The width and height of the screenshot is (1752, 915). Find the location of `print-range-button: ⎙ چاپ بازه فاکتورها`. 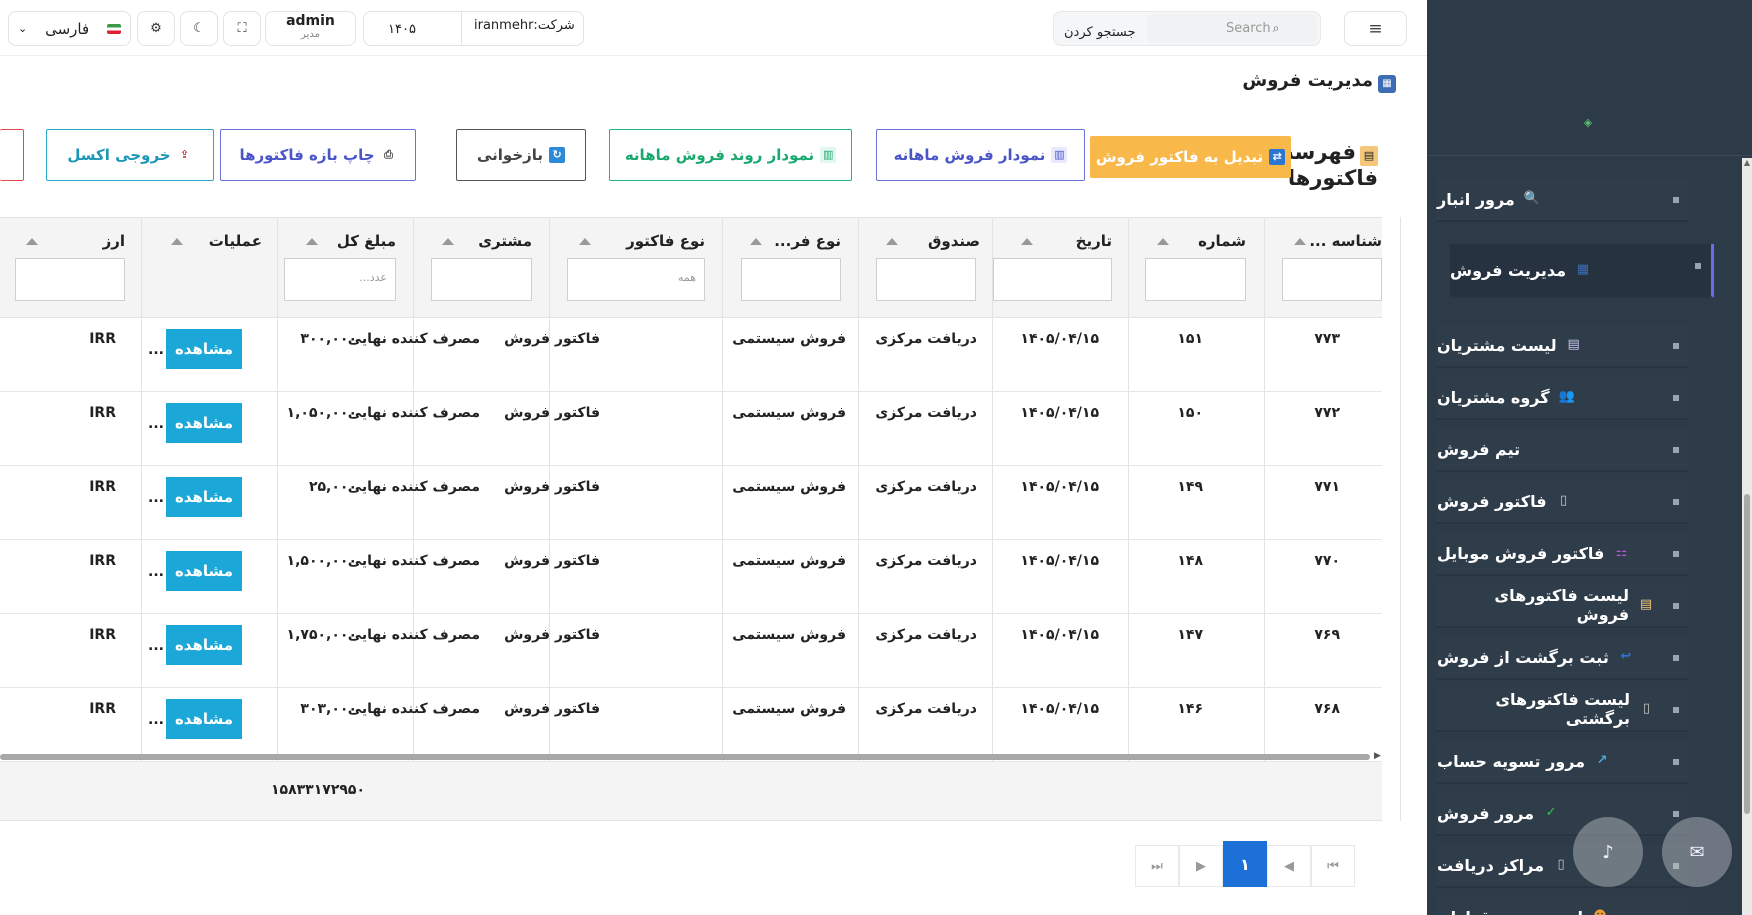

print-range-button: ⎙ چاپ بازه فاکتورها is located at coordinates (318, 155).